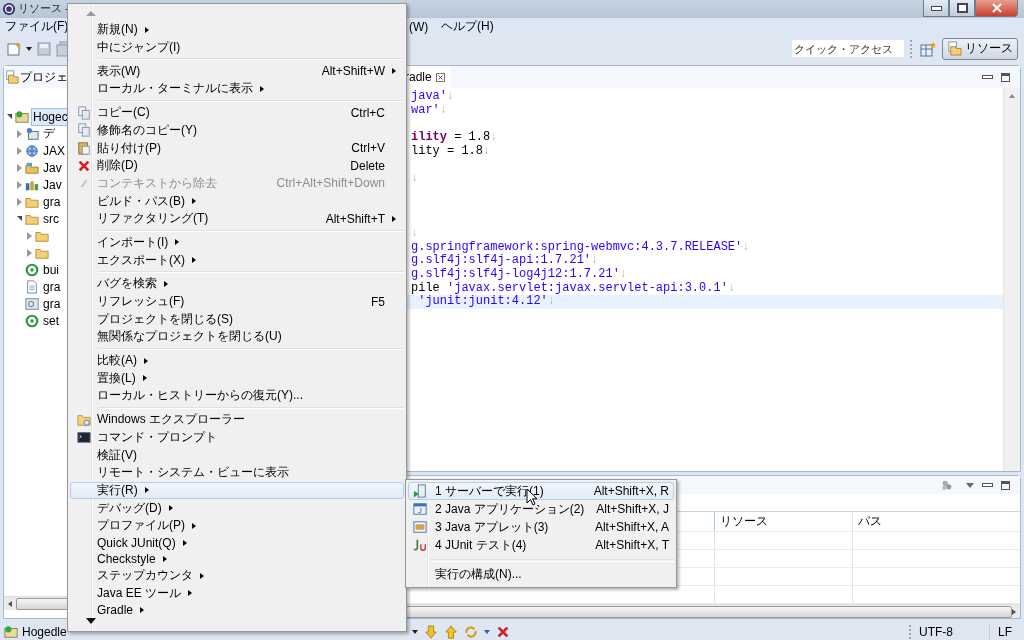 This screenshot has height=640, width=1024. What do you see at coordinates (237, 525) in the screenshot?
I see `menu-item: プロファイル(P)` at bounding box center [237, 525].